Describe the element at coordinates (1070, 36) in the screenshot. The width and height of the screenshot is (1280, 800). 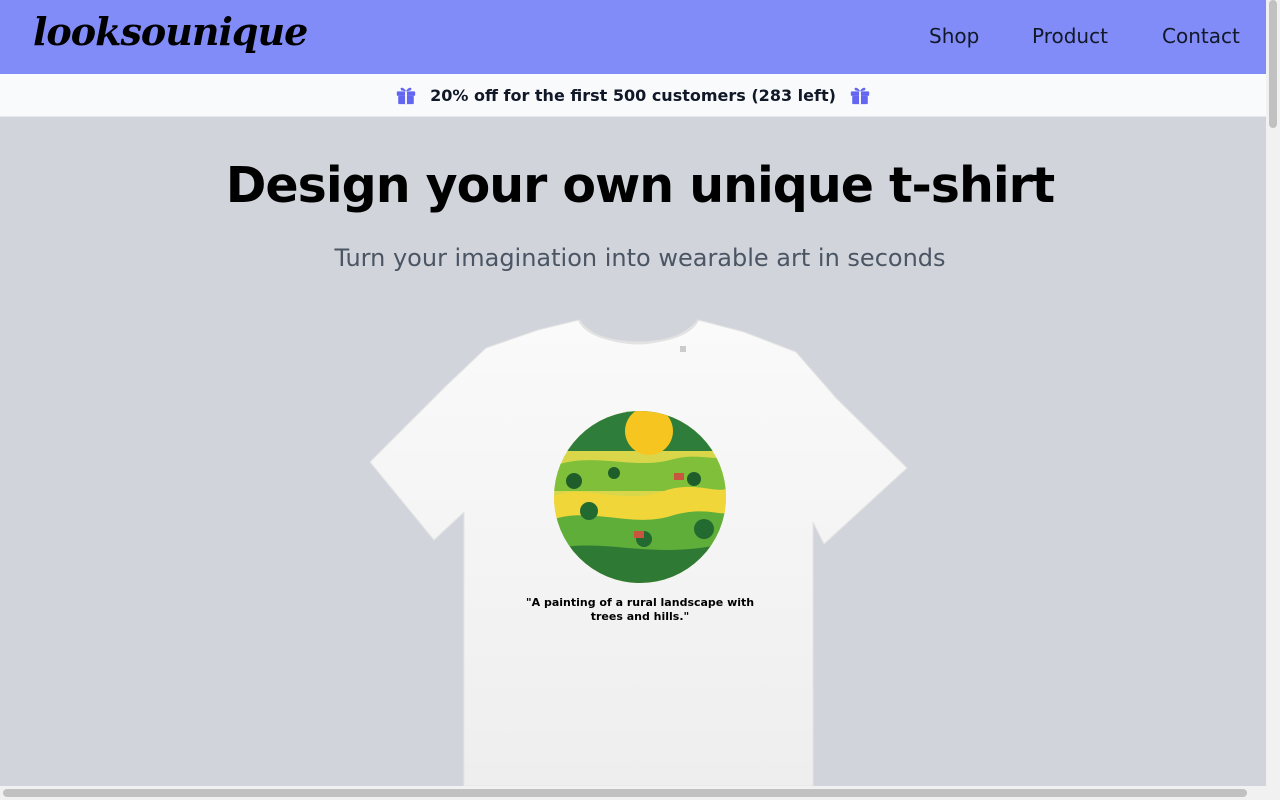
I see `nav-link-product: Product` at that location.